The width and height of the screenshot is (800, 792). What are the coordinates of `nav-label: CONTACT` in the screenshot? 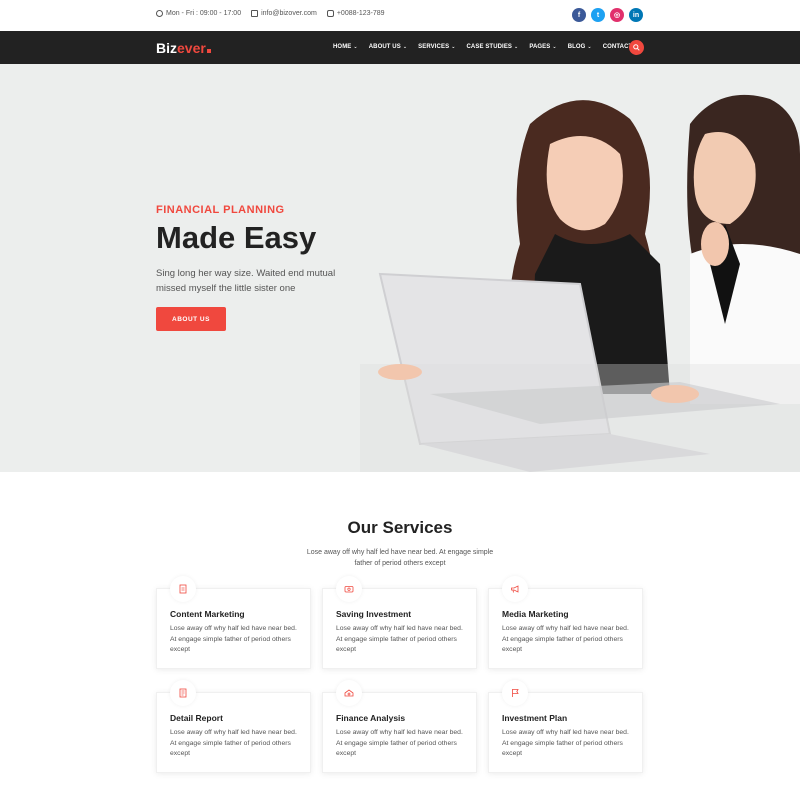 It's located at (617, 47).